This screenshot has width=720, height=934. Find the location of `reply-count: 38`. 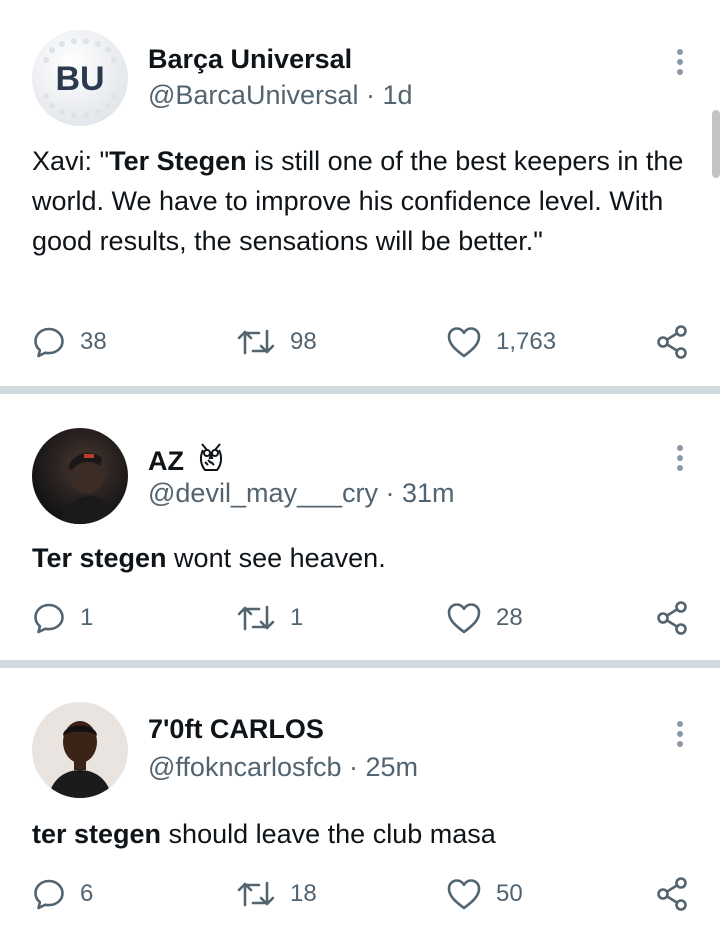

reply-count: 38 is located at coordinates (93, 341).